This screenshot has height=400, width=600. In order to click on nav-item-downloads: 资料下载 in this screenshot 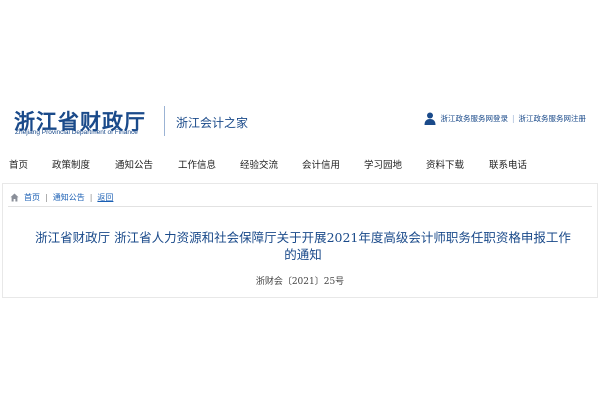, I will do `click(445, 166)`.